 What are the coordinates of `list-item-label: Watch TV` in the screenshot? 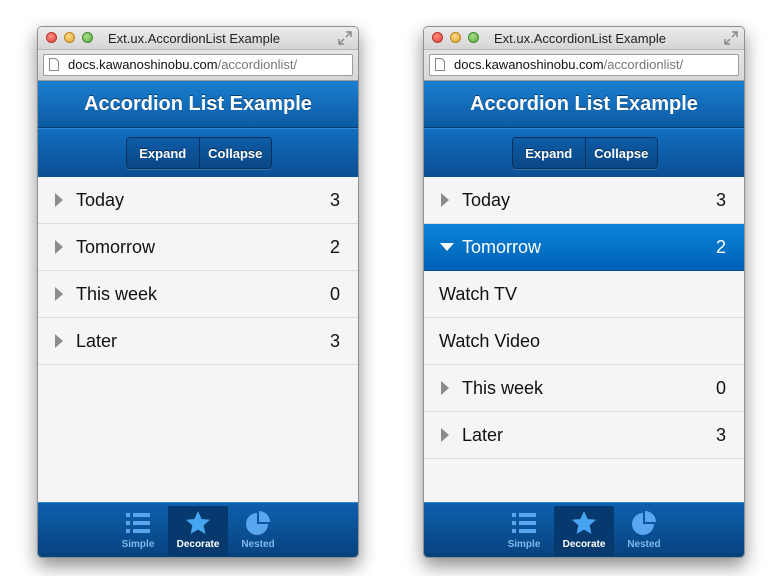 It's located at (478, 294).